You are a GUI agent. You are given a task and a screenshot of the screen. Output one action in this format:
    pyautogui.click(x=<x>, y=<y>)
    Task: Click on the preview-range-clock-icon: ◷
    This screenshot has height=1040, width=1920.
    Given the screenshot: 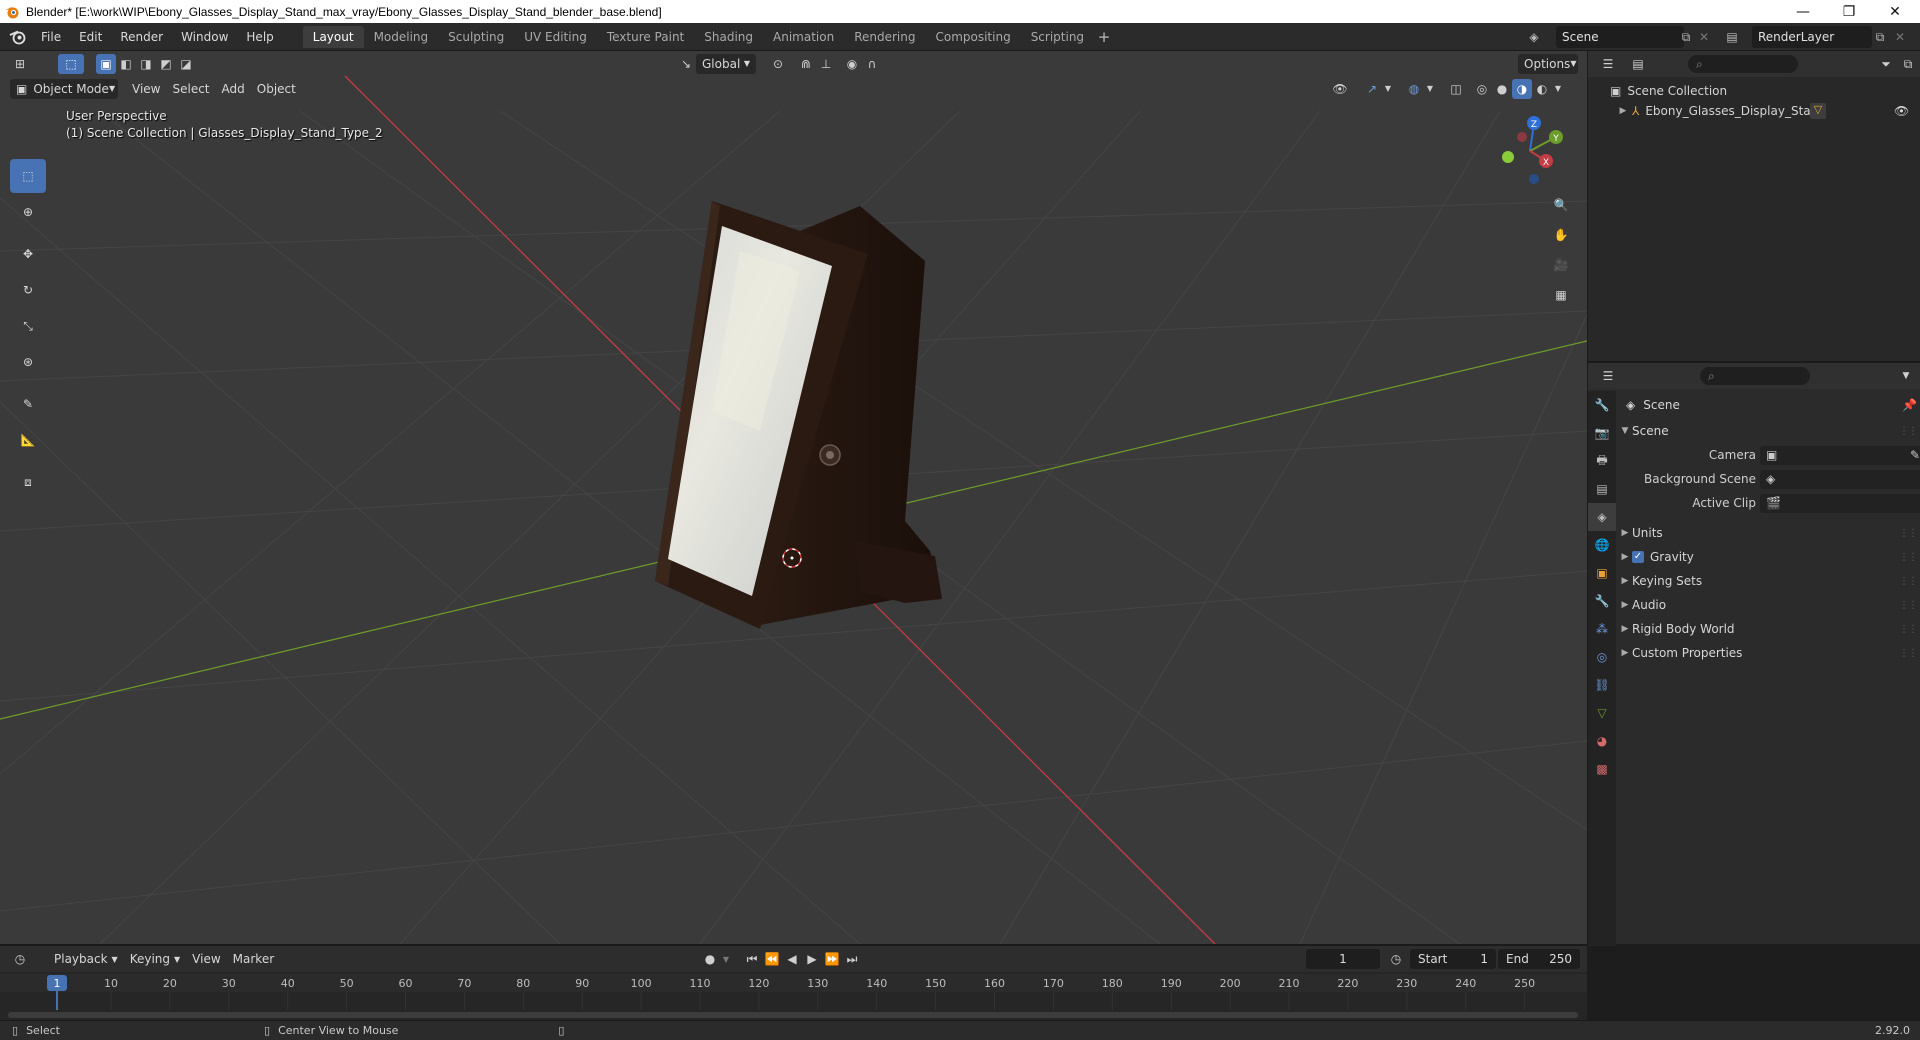 What is the action you would take?
    pyautogui.click(x=1396, y=959)
    